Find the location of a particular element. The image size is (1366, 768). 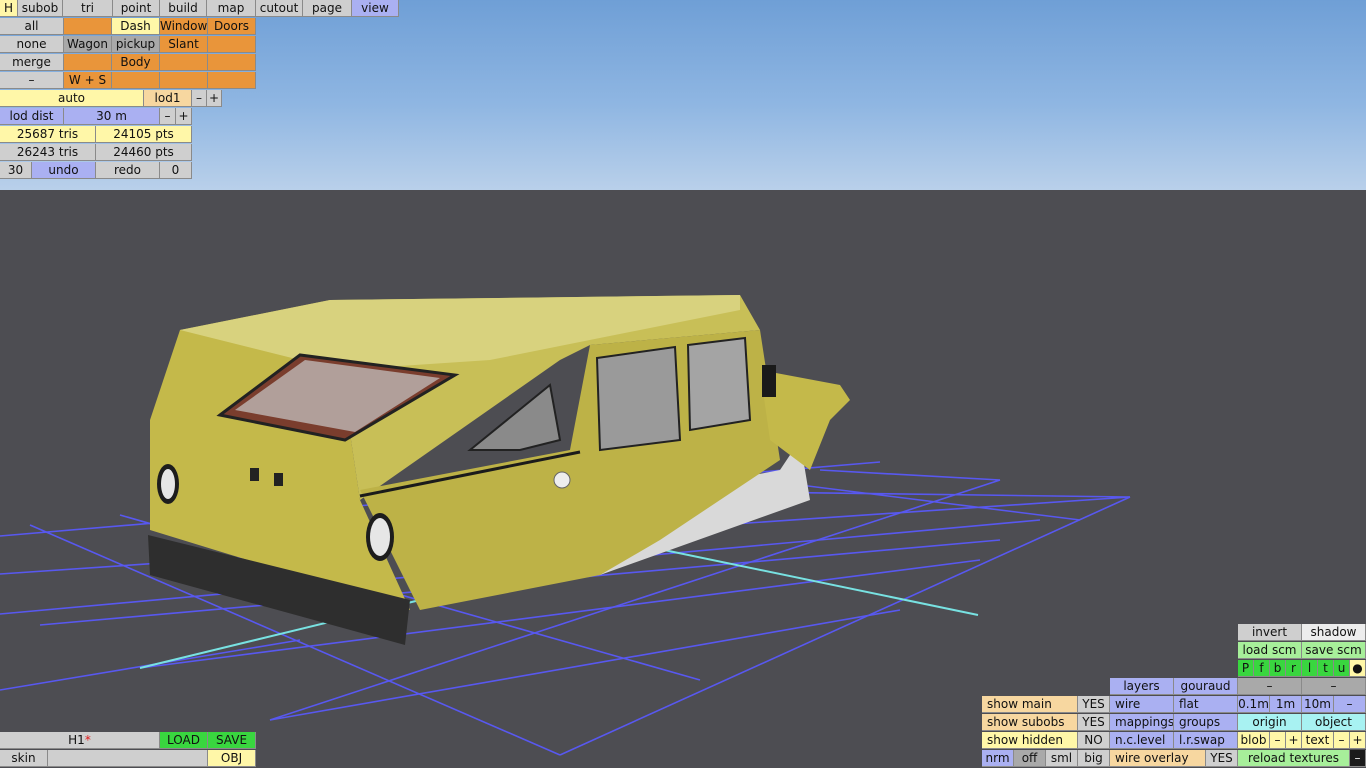

layers-button: layers is located at coordinates (1142, 686).